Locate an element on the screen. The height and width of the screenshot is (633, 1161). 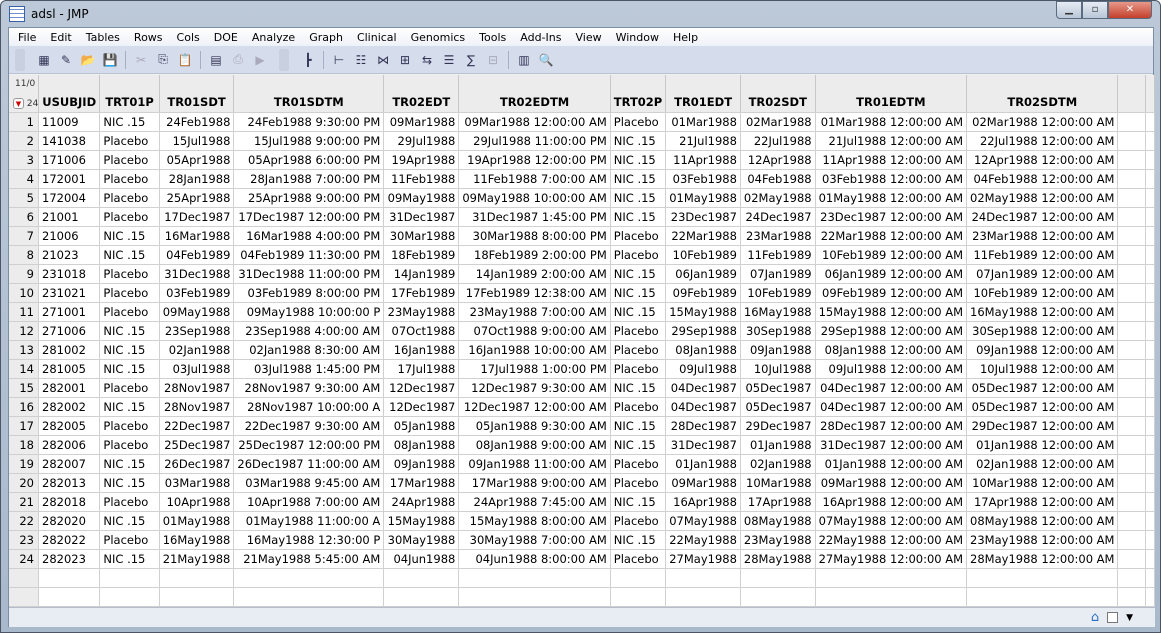
cell-tr02sdtm: 02May1988 12:00:00 AM is located at coordinates (1042, 198).